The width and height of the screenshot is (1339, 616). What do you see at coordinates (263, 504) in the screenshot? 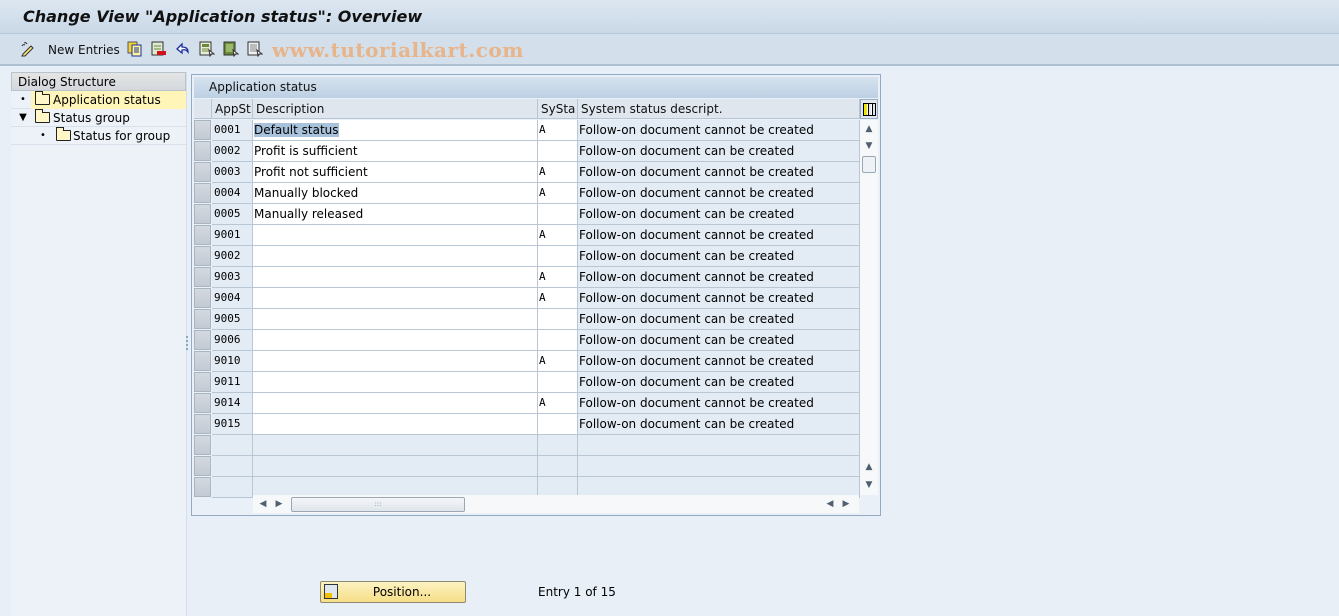
I see `scroll-left-icon: ◀` at bounding box center [263, 504].